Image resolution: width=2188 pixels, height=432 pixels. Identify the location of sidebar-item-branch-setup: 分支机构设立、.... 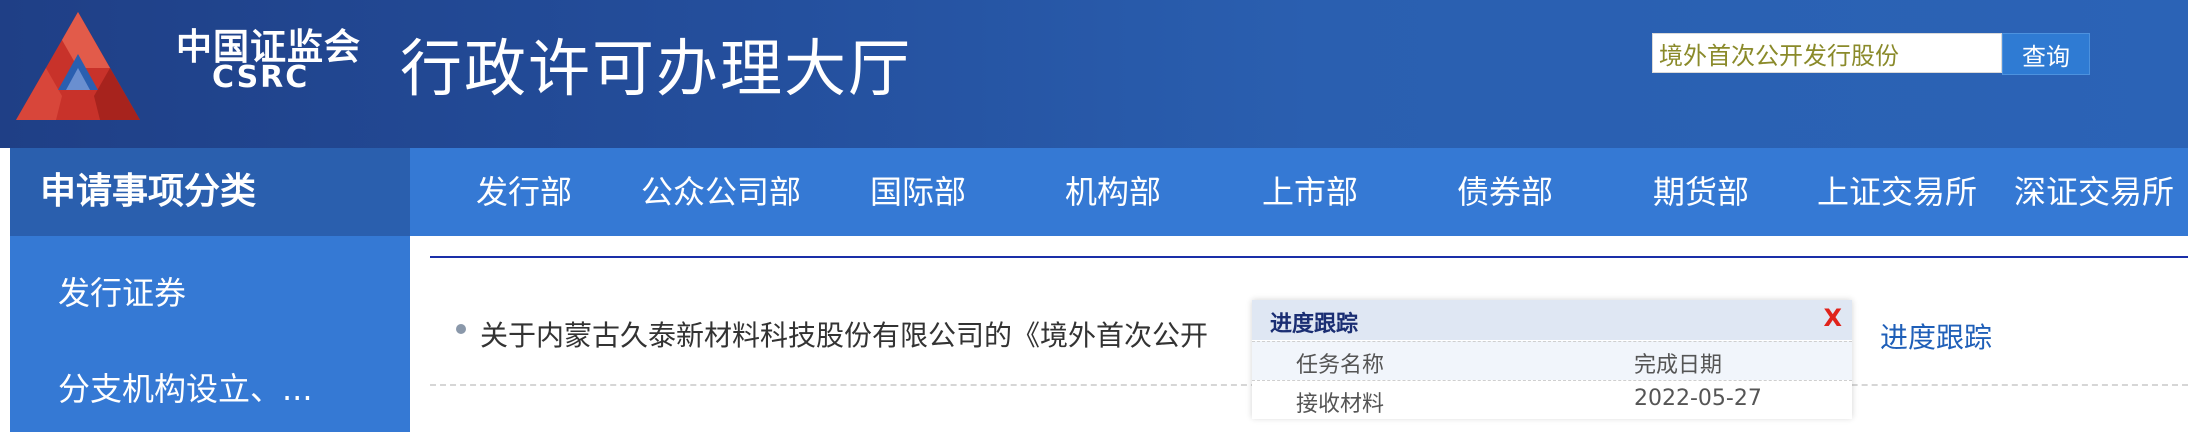
(210, 388).